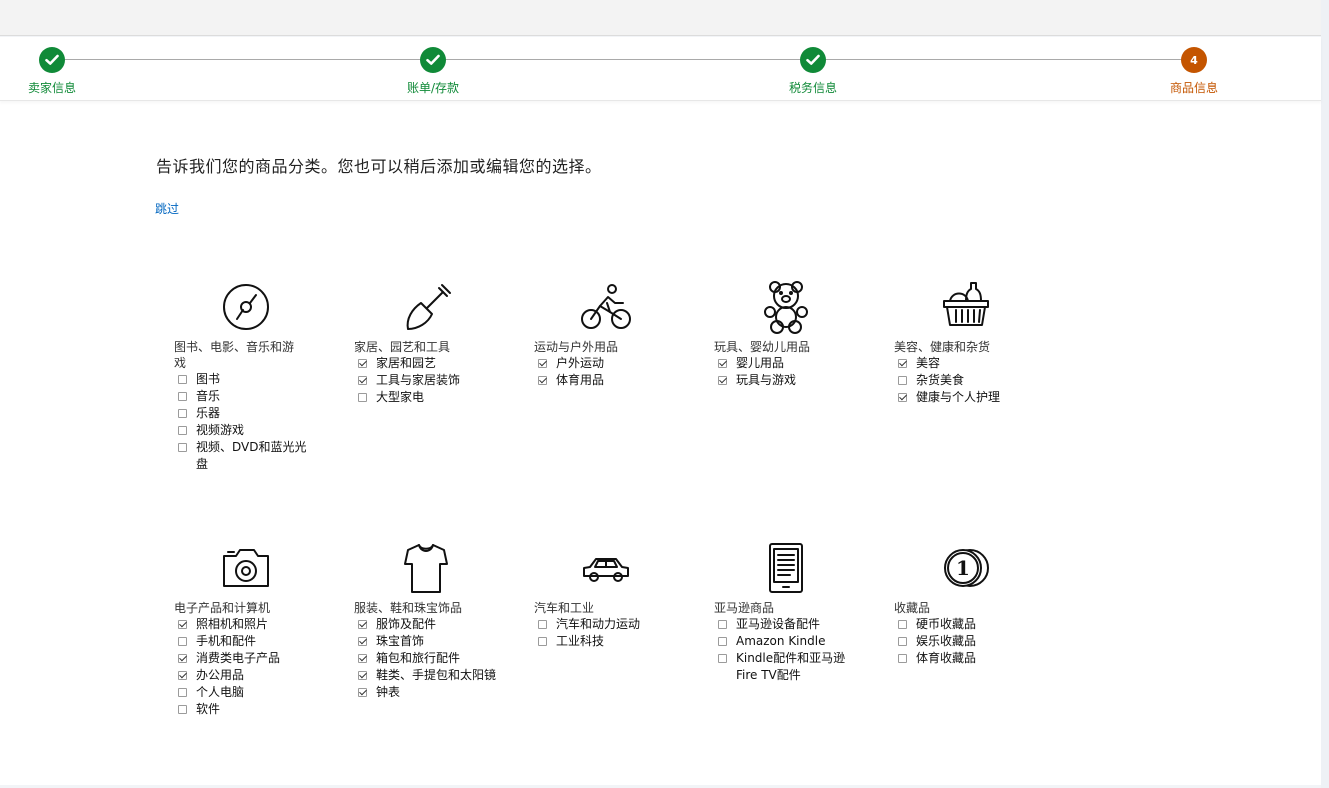 This screenshot has width=1329, height=788. What do you see at coordinates (439, 624) in the screenshot?
I see `category-option: 服饰及配件` at bounding box center [439, 624].